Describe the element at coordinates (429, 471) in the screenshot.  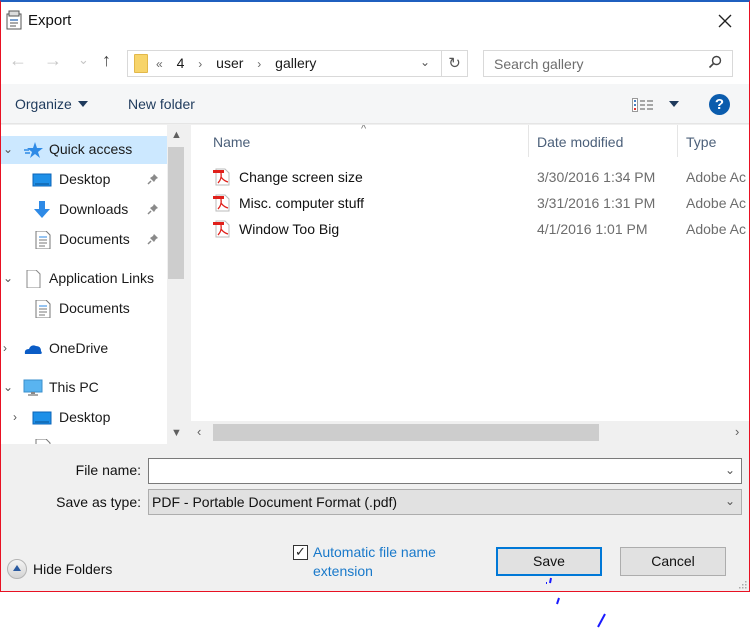
I see `file-name-input` at that location.